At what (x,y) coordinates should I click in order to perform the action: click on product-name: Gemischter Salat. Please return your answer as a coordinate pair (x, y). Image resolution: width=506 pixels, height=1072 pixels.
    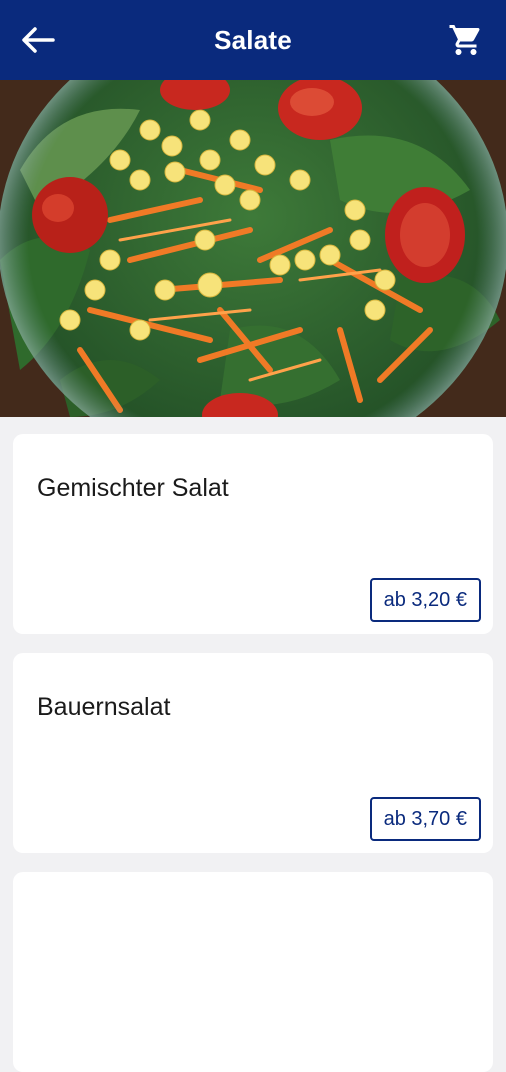
    Looking at the image, I should click on (133, 488).